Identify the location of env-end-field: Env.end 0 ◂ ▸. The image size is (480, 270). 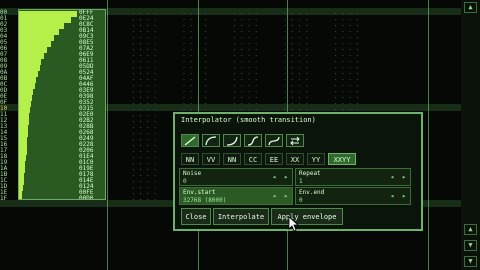
(353, 196).